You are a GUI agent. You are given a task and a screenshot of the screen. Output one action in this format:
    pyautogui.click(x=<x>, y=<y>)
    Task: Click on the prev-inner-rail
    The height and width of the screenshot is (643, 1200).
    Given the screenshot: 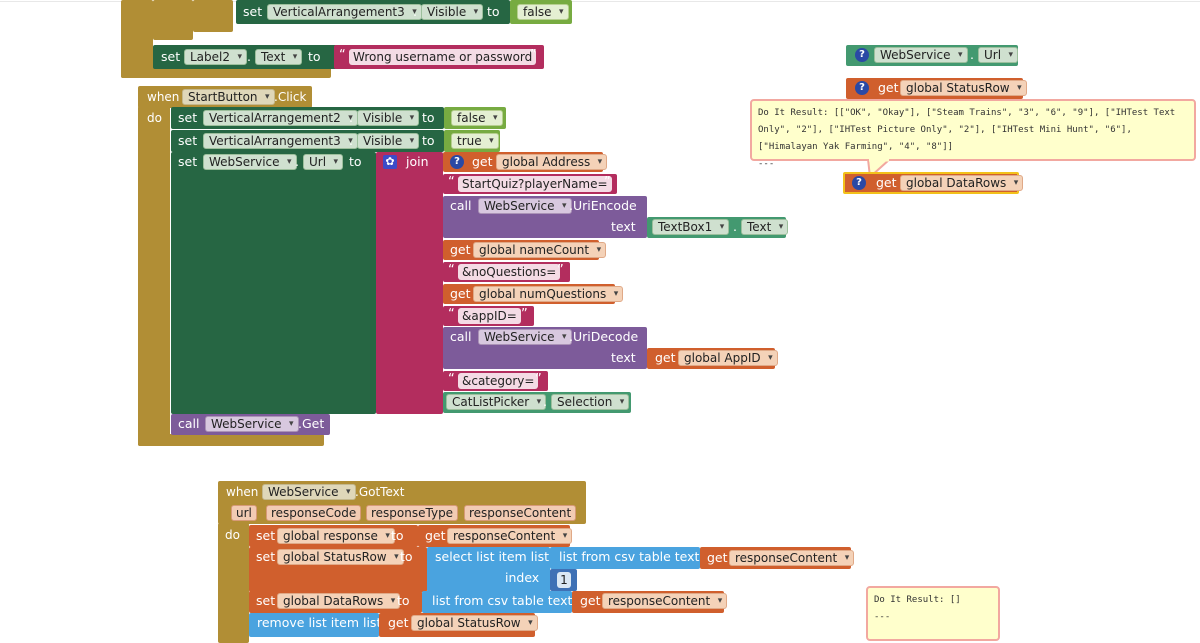 What is the action you would take?
    pyautogui.click(x=173, y=20)
    